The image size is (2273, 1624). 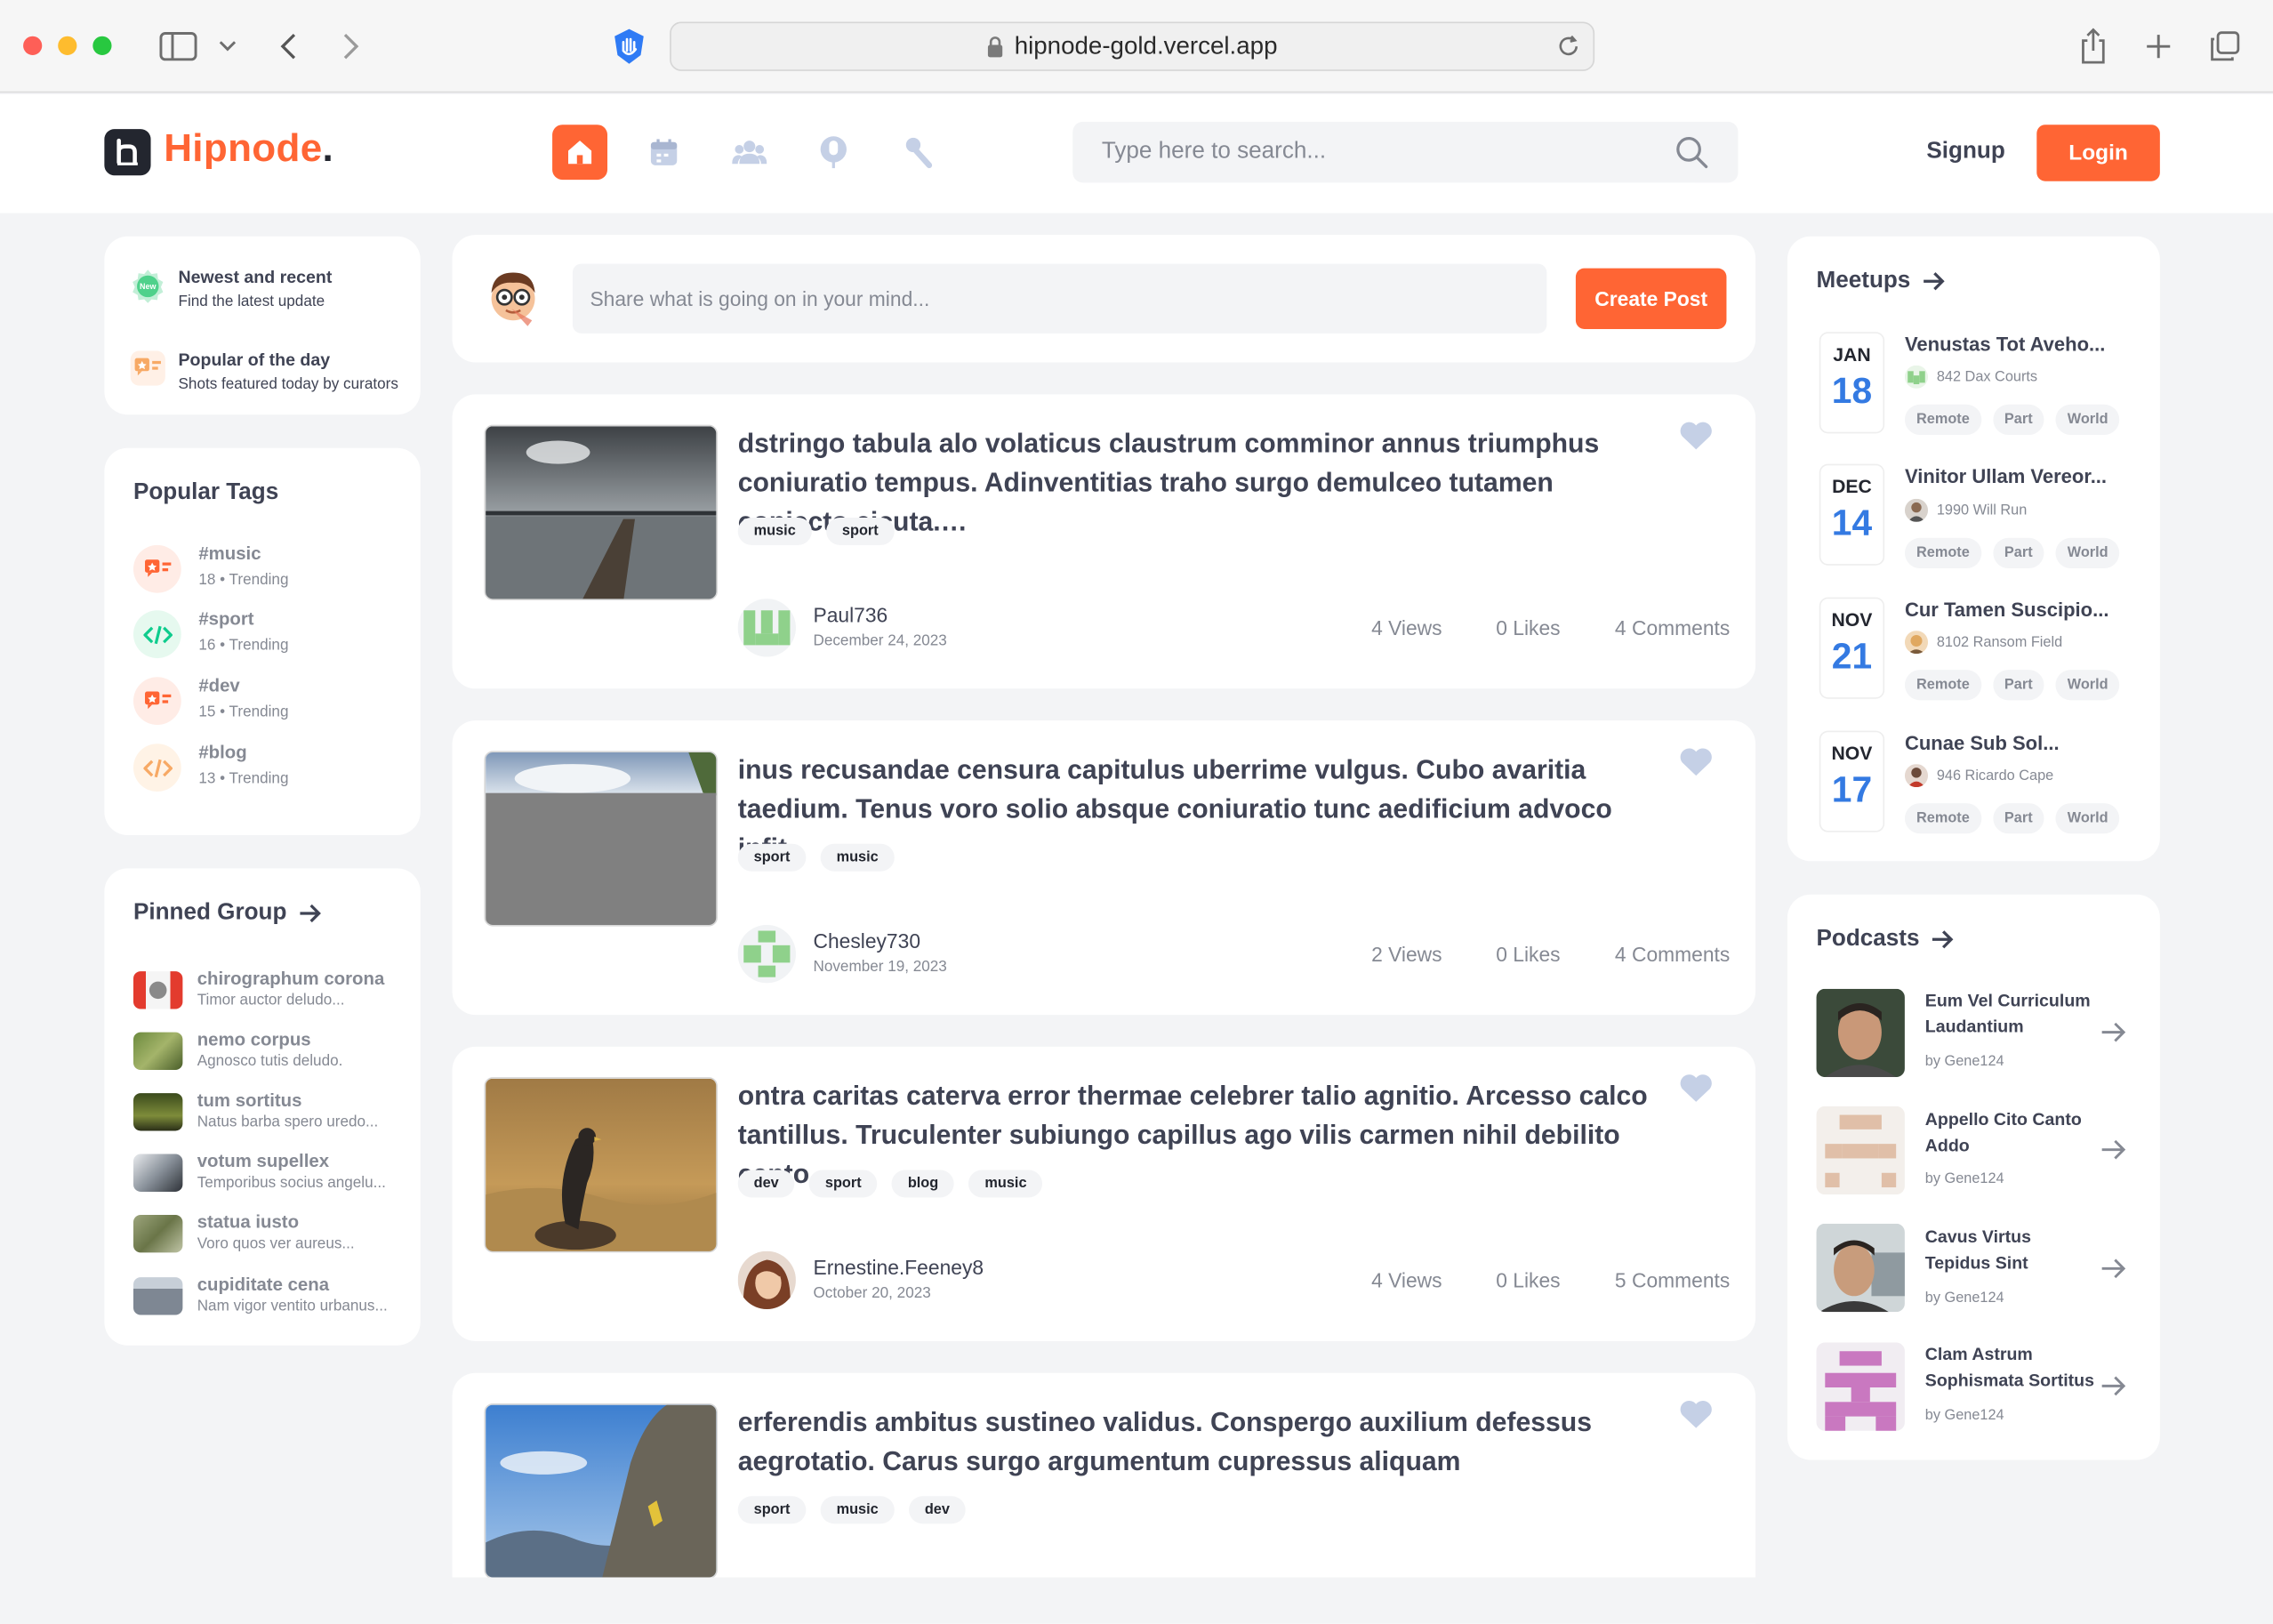 I want to click on tag-item-music: #music 18 • Trending, so click(x=211, y=568).